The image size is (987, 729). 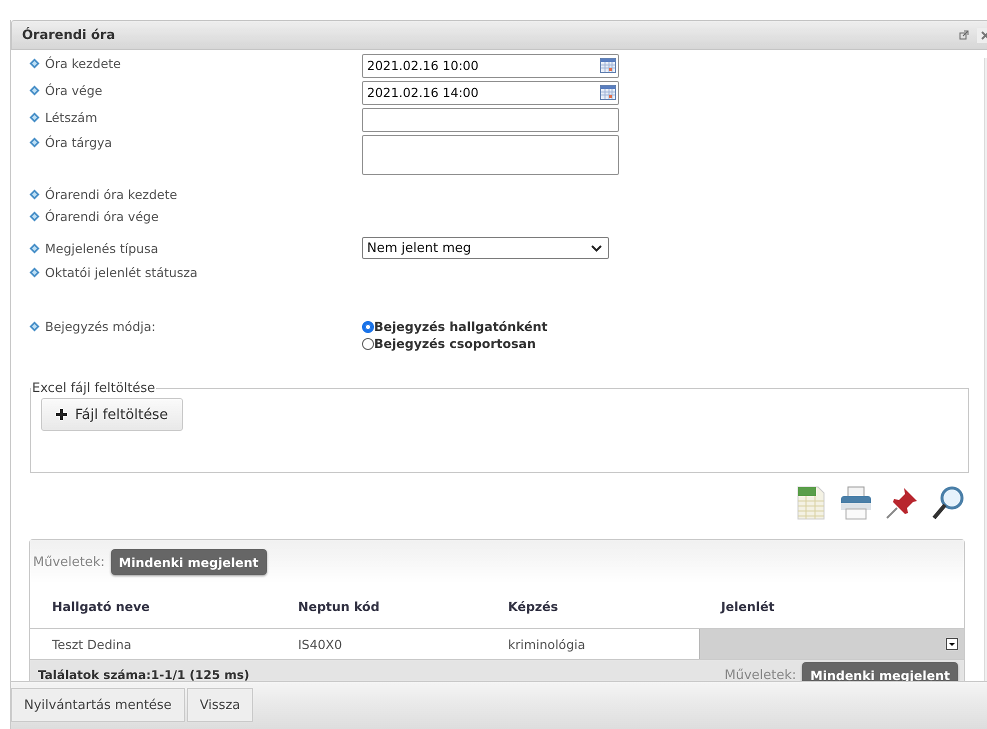 What do you see at coordinates (596, 248) in the screenshot?
I see `chevron-icon` at bounding box center [596, 248].